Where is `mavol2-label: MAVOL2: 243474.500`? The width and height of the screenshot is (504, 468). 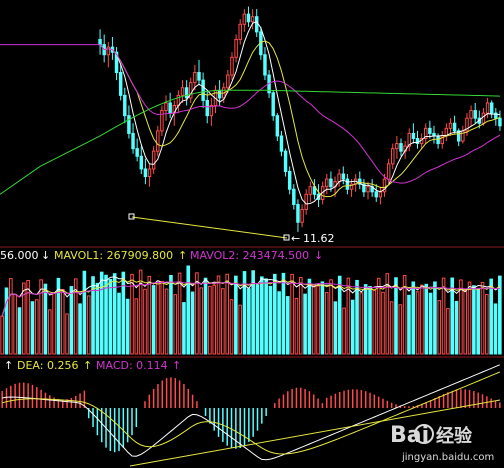
mavol2-label: MAVOL2: 243474.500 is located at coordinates (249, 255).